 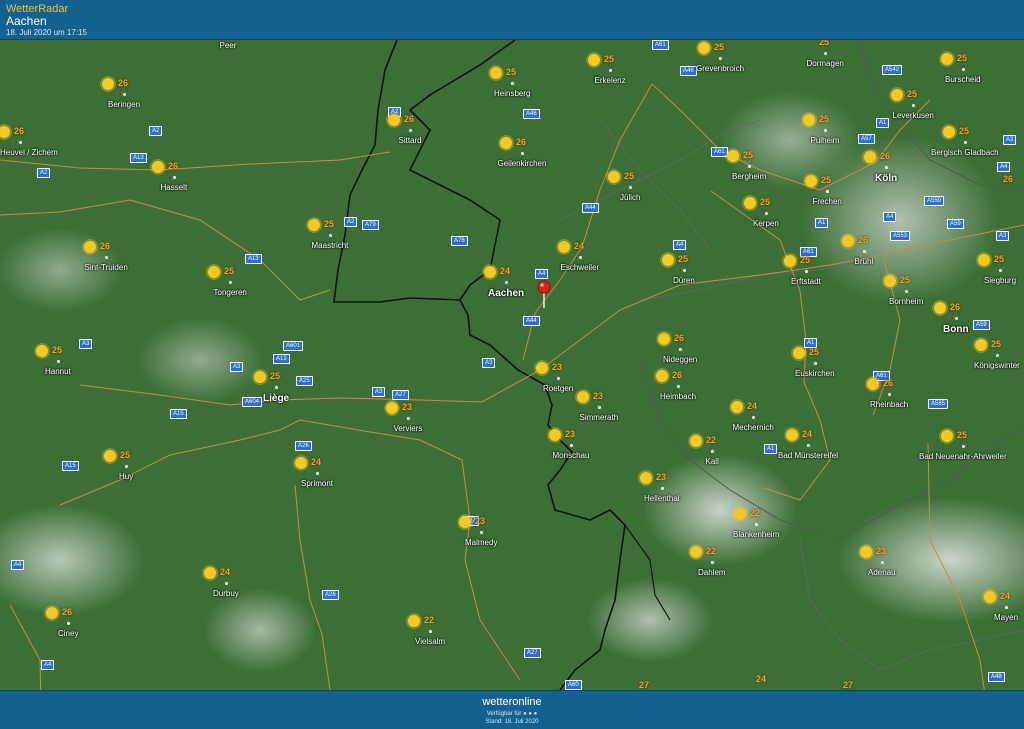 What do you see at coordinates (512, 702) in the screenshot?
I see `wetteronline-logo: wetteronline` at bounding box center [512, 702].